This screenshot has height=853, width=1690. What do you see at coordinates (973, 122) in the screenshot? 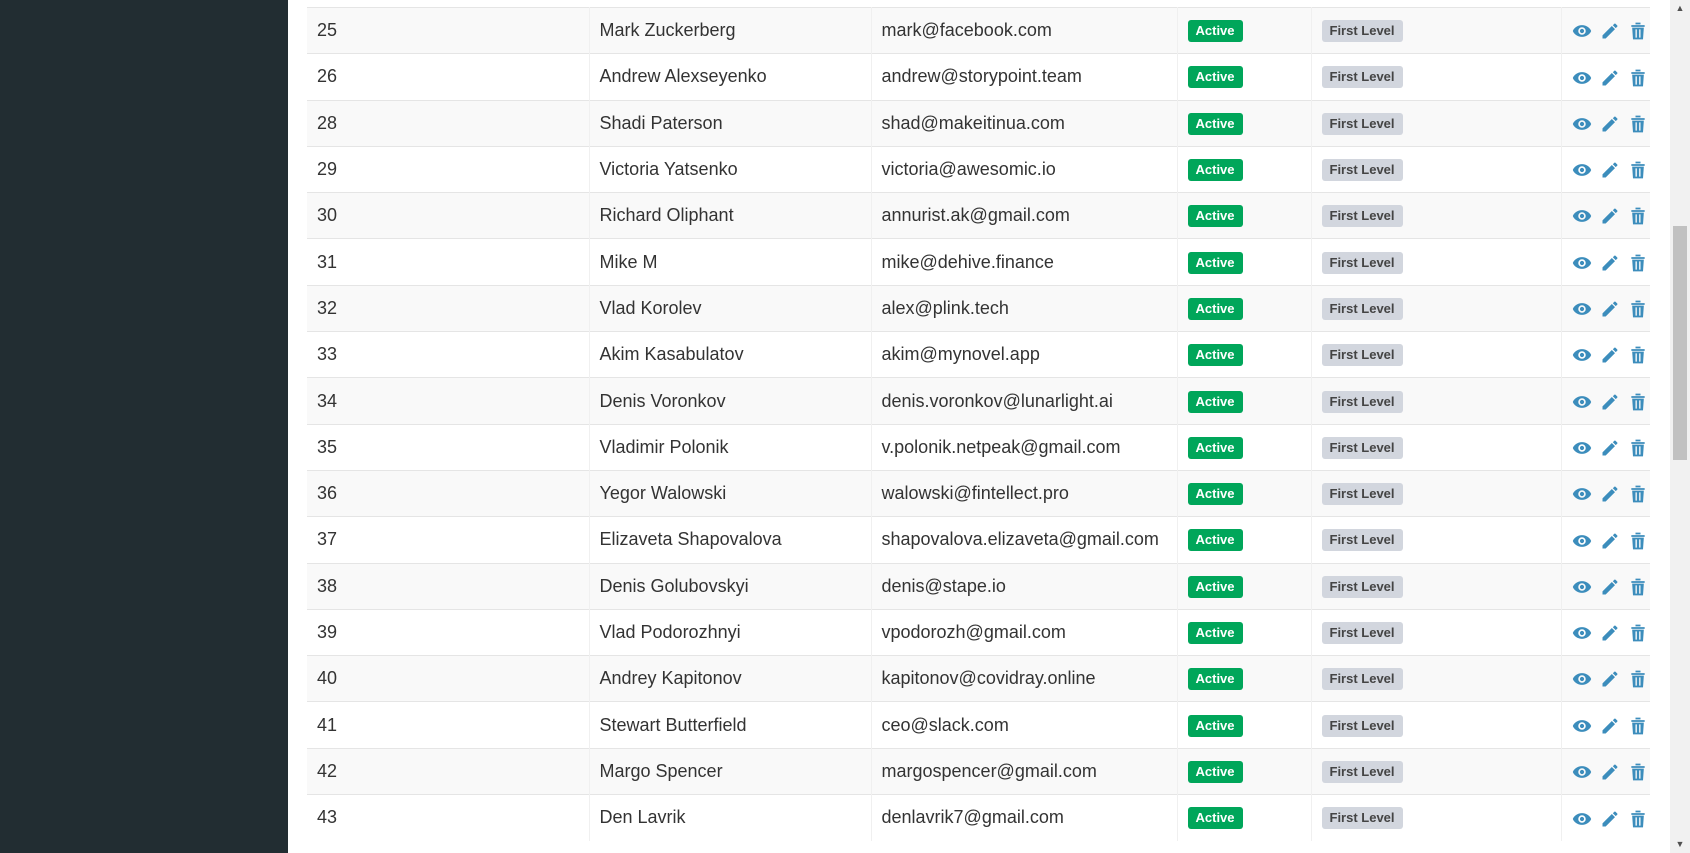
I see `user-email: shad@makeitinua.com` at bounding box center [973, 122].